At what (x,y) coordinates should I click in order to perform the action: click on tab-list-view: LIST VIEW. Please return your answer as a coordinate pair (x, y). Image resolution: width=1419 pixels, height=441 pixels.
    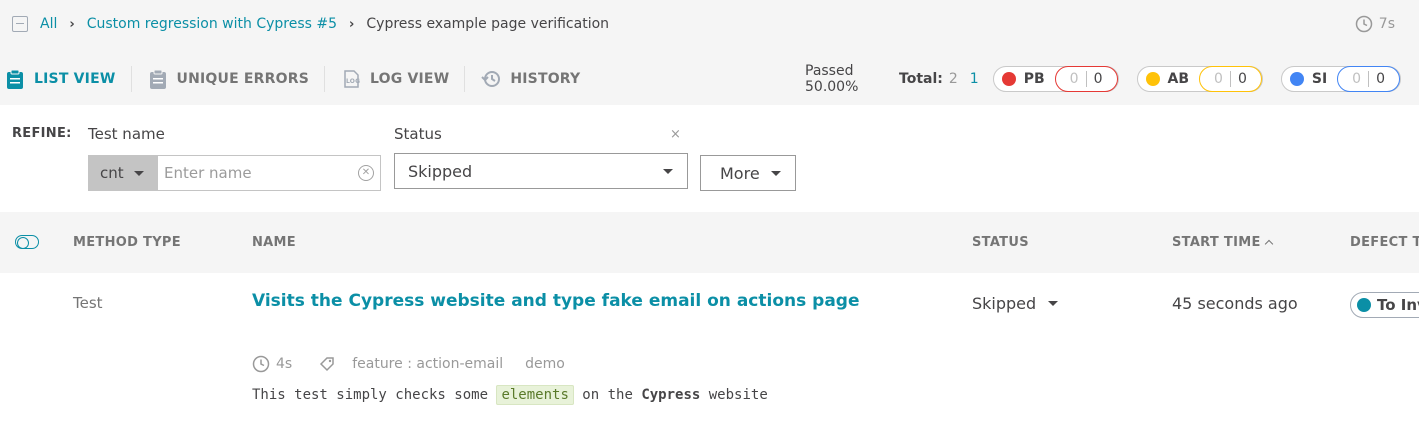
    Looking at the image, I should click on (67, 79).